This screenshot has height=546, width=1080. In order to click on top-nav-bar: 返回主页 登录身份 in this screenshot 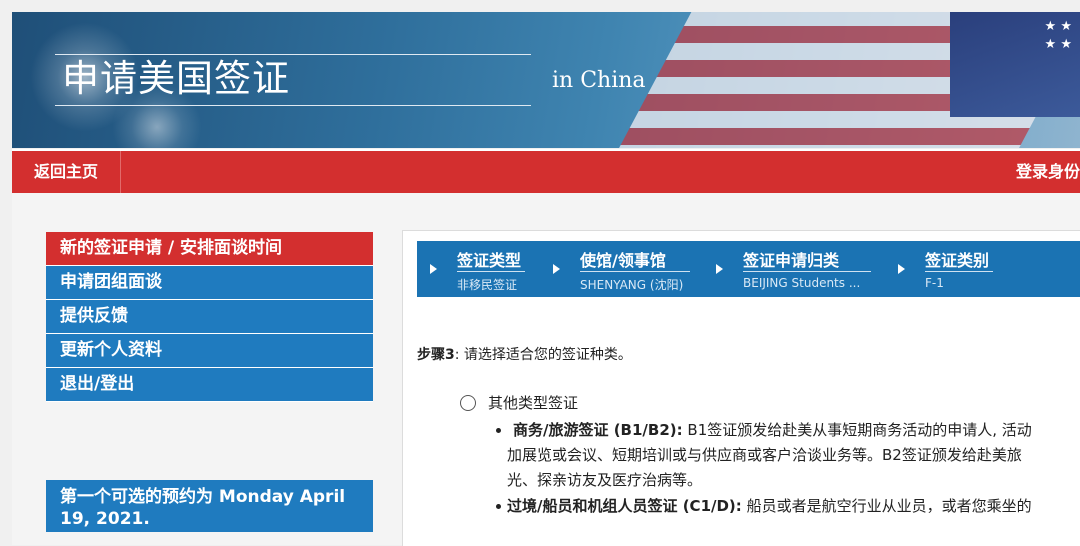, I will do `click(546, 171)`.